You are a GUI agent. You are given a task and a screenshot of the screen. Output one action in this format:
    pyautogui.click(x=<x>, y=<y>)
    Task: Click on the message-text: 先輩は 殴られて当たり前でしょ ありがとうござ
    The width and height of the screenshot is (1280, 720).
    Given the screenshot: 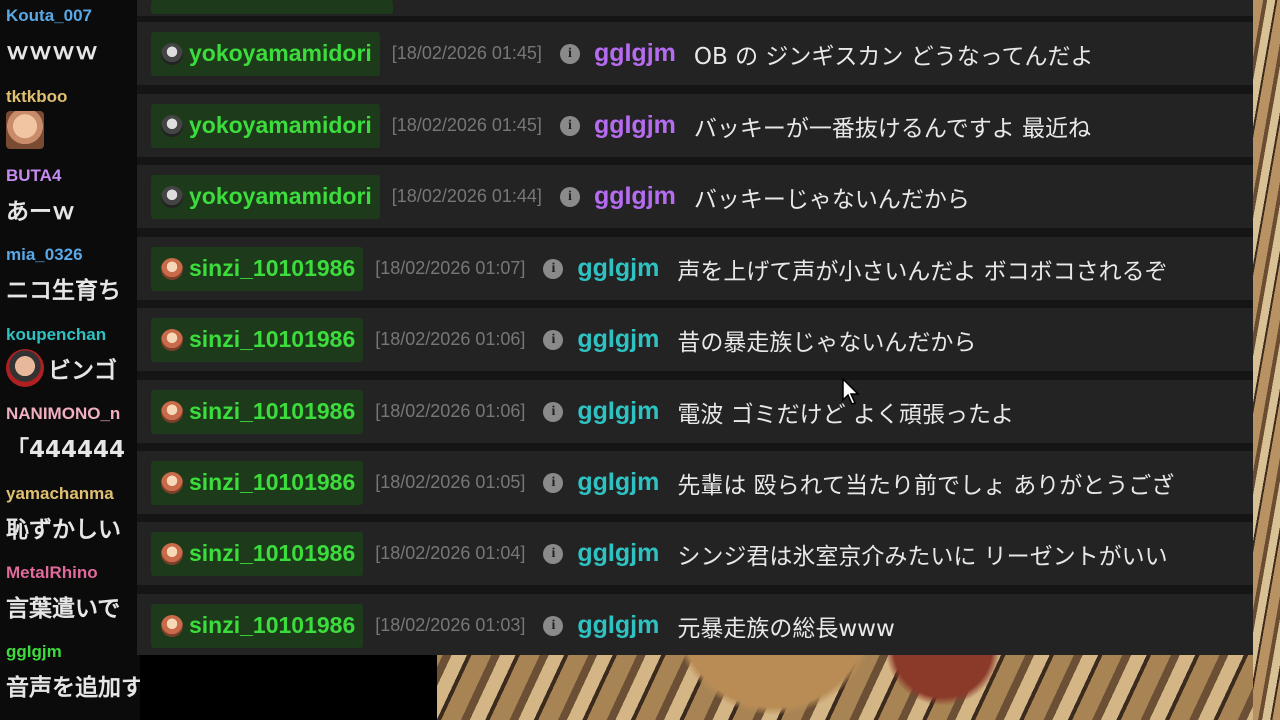 What is the action you would take?
    pyautogui.click(x=926, y=485)
    